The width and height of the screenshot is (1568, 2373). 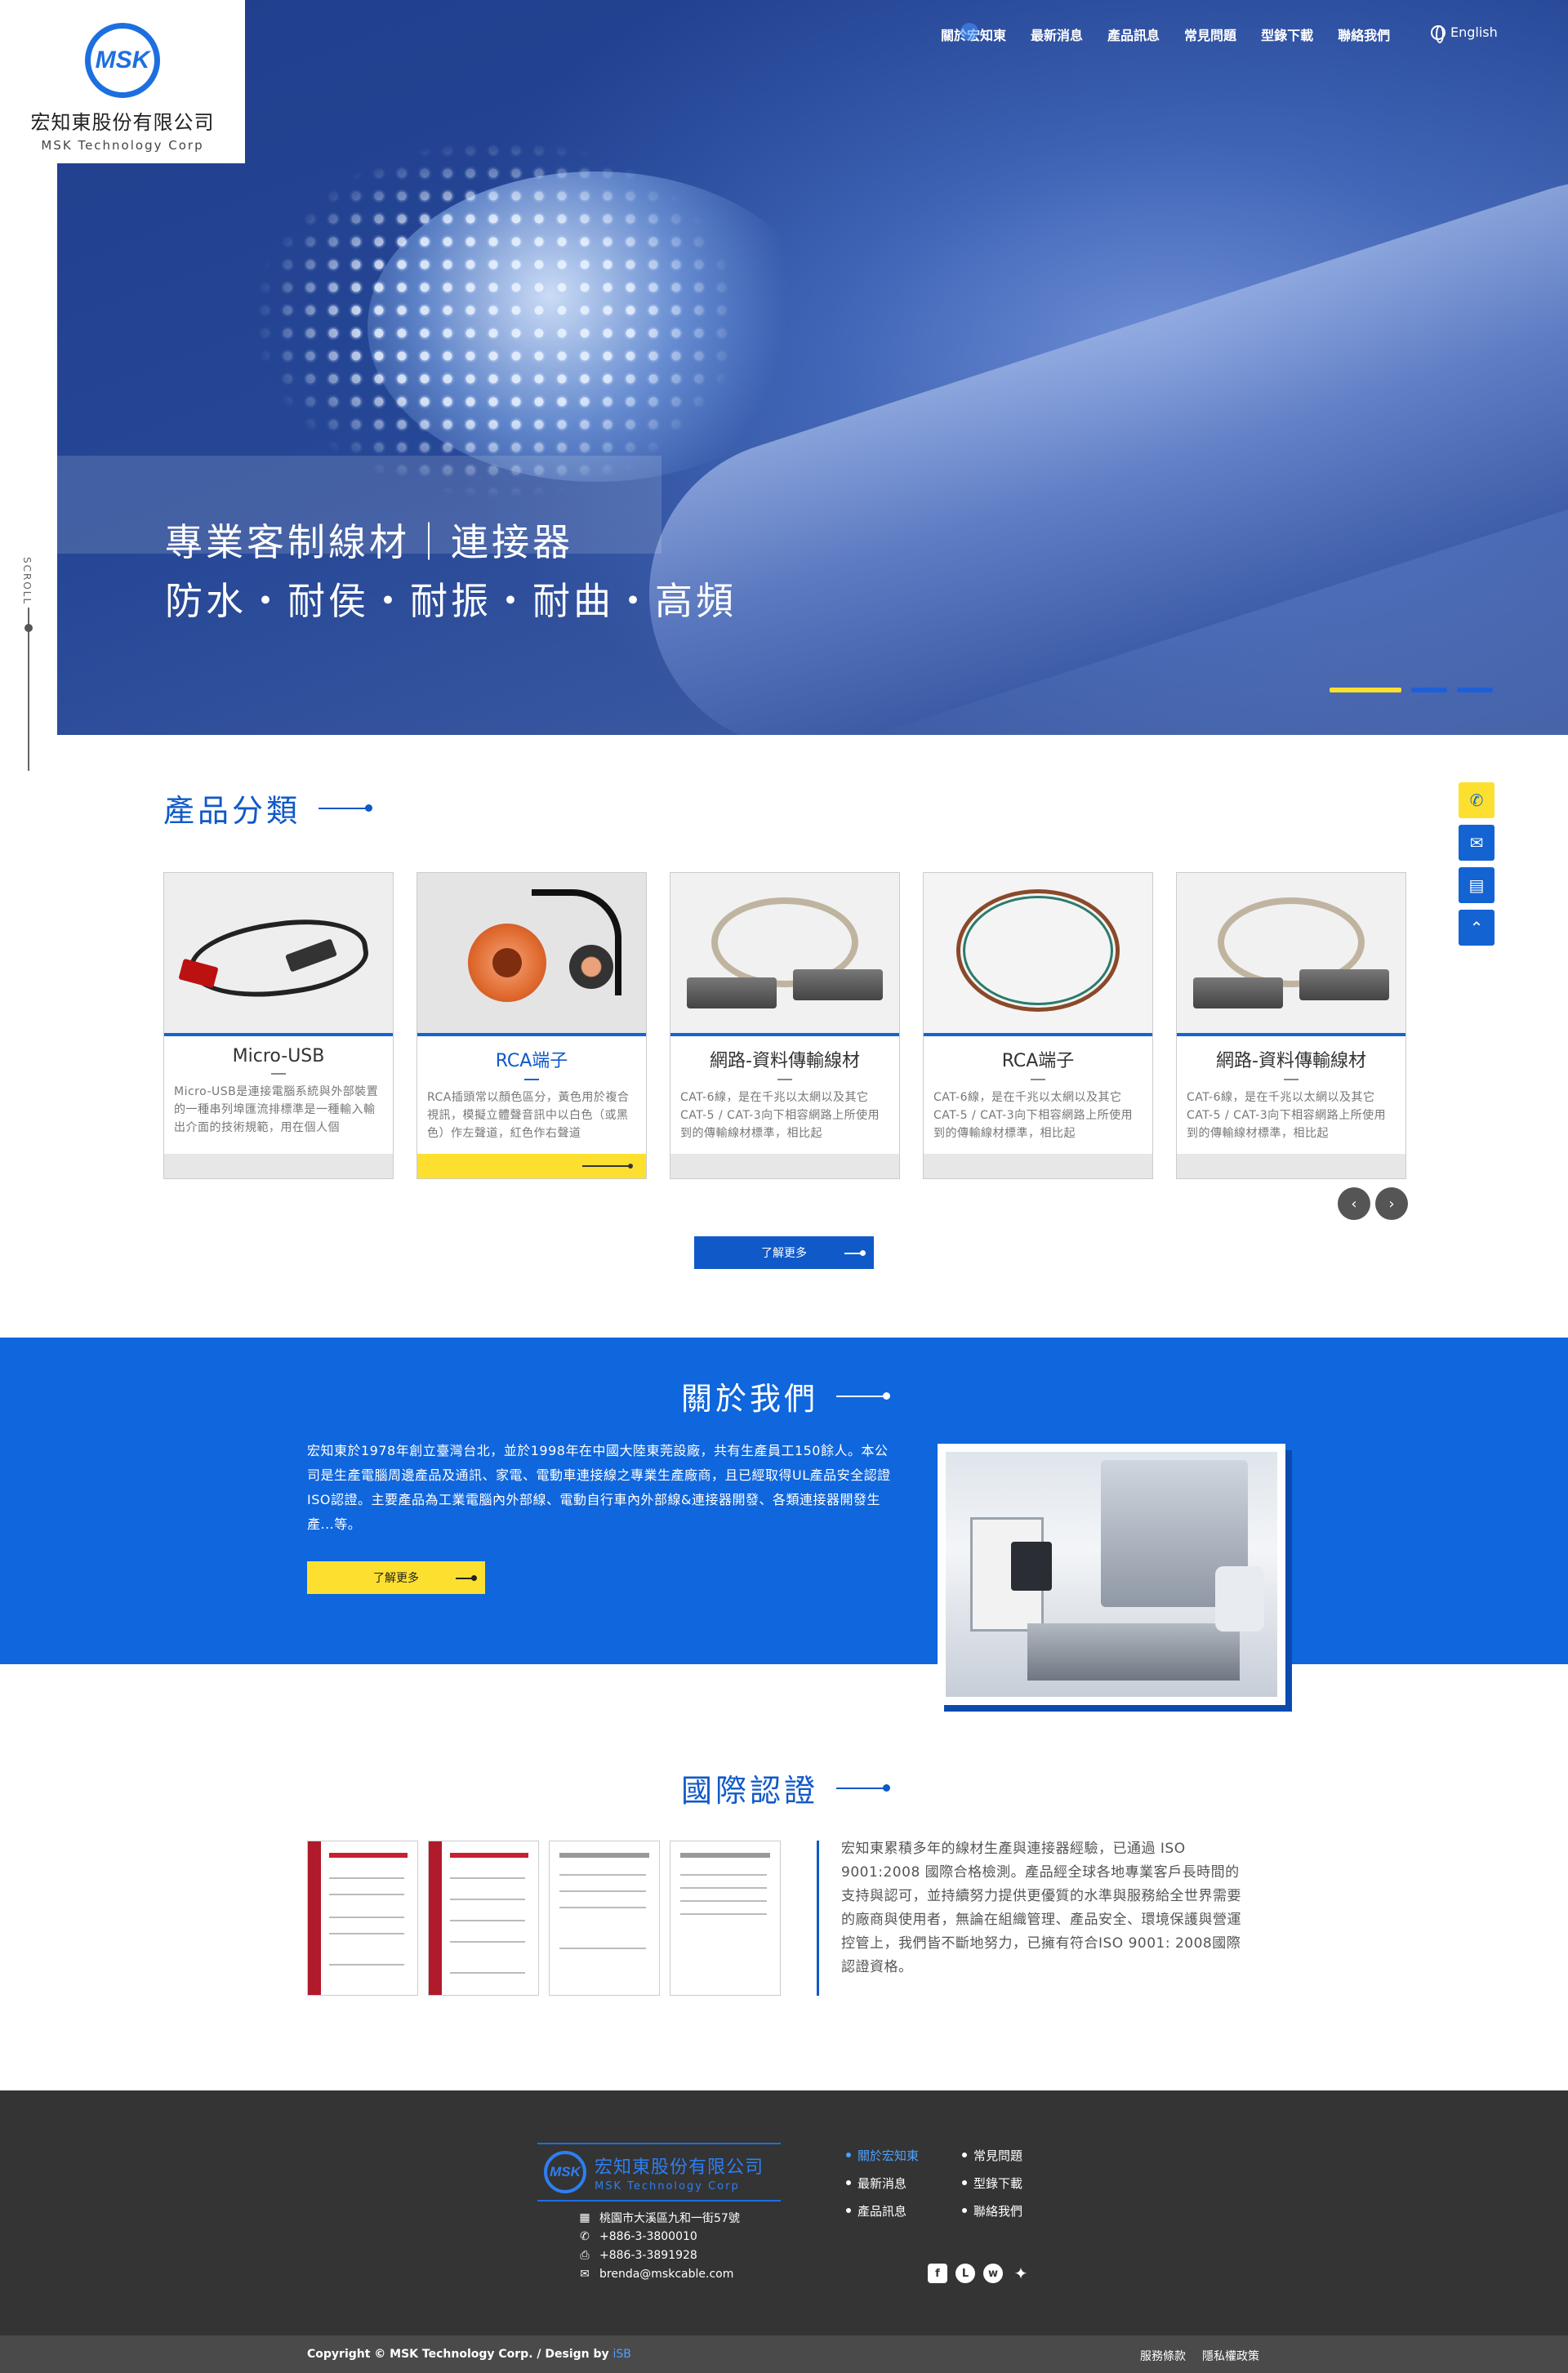 What do you see at coordinates (1476, 885) in the screenshot?
I see `document-icon: ▤` at bounding box center [1476, 885].